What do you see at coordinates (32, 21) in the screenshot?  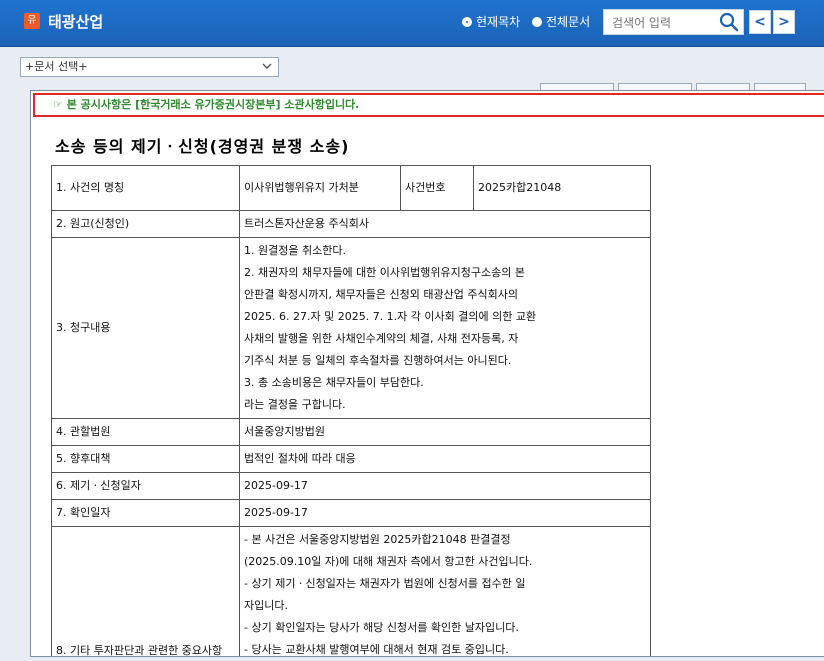 I see `company-logo-icon: 유` at bounding box center [32, 21].